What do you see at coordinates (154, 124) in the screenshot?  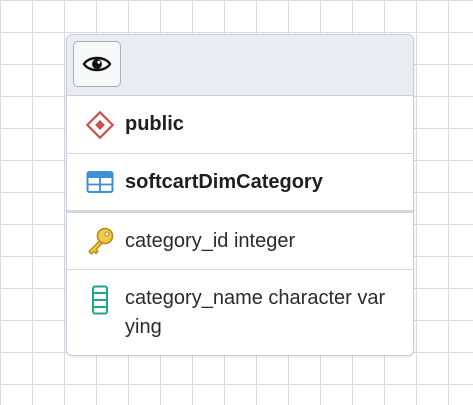 I see `schema-name: public` at bounding box center [154, 124].